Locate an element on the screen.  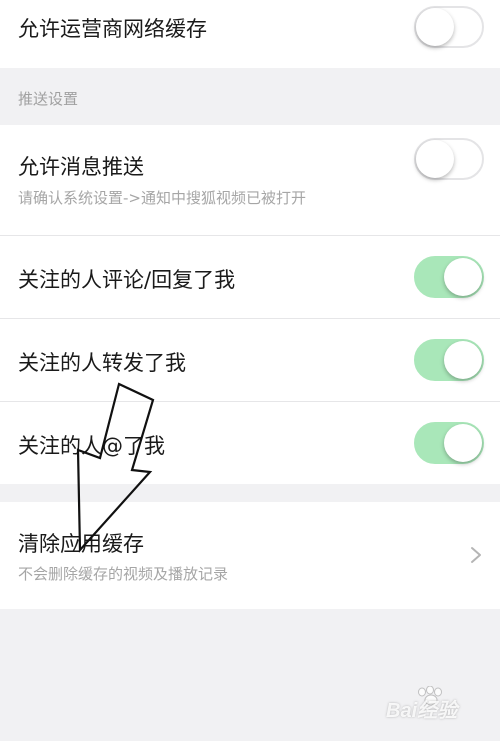
setting-label-clear-cache: 清除应用缓存 is located at coordinates (81, 544).